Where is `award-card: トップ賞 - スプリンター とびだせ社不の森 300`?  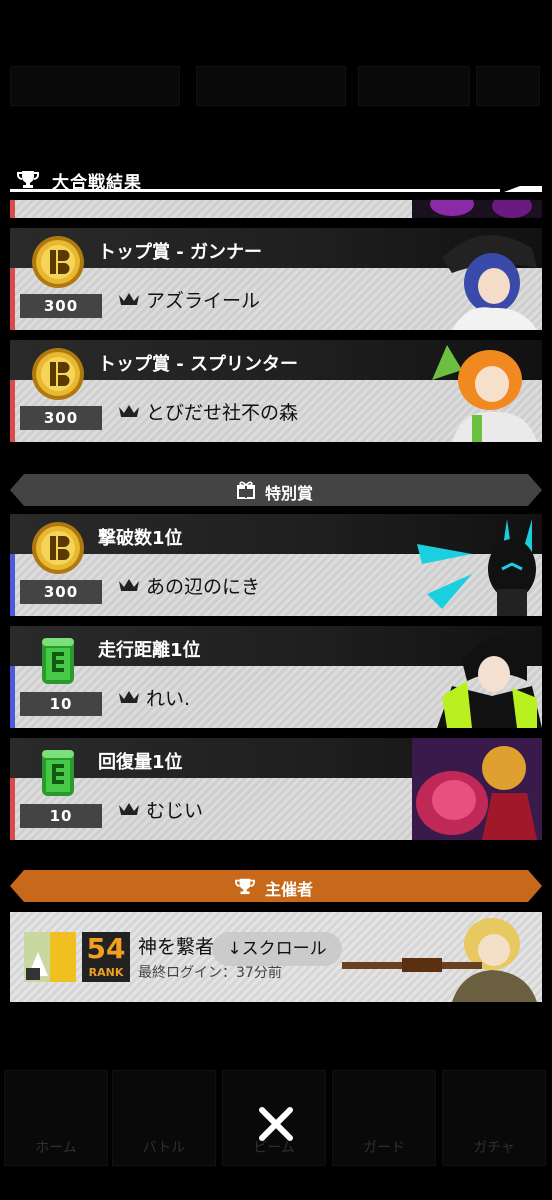
award-card: トップ賞 - スプリンター とびだせ社不の森 300 is located at coordinates (276, 391).